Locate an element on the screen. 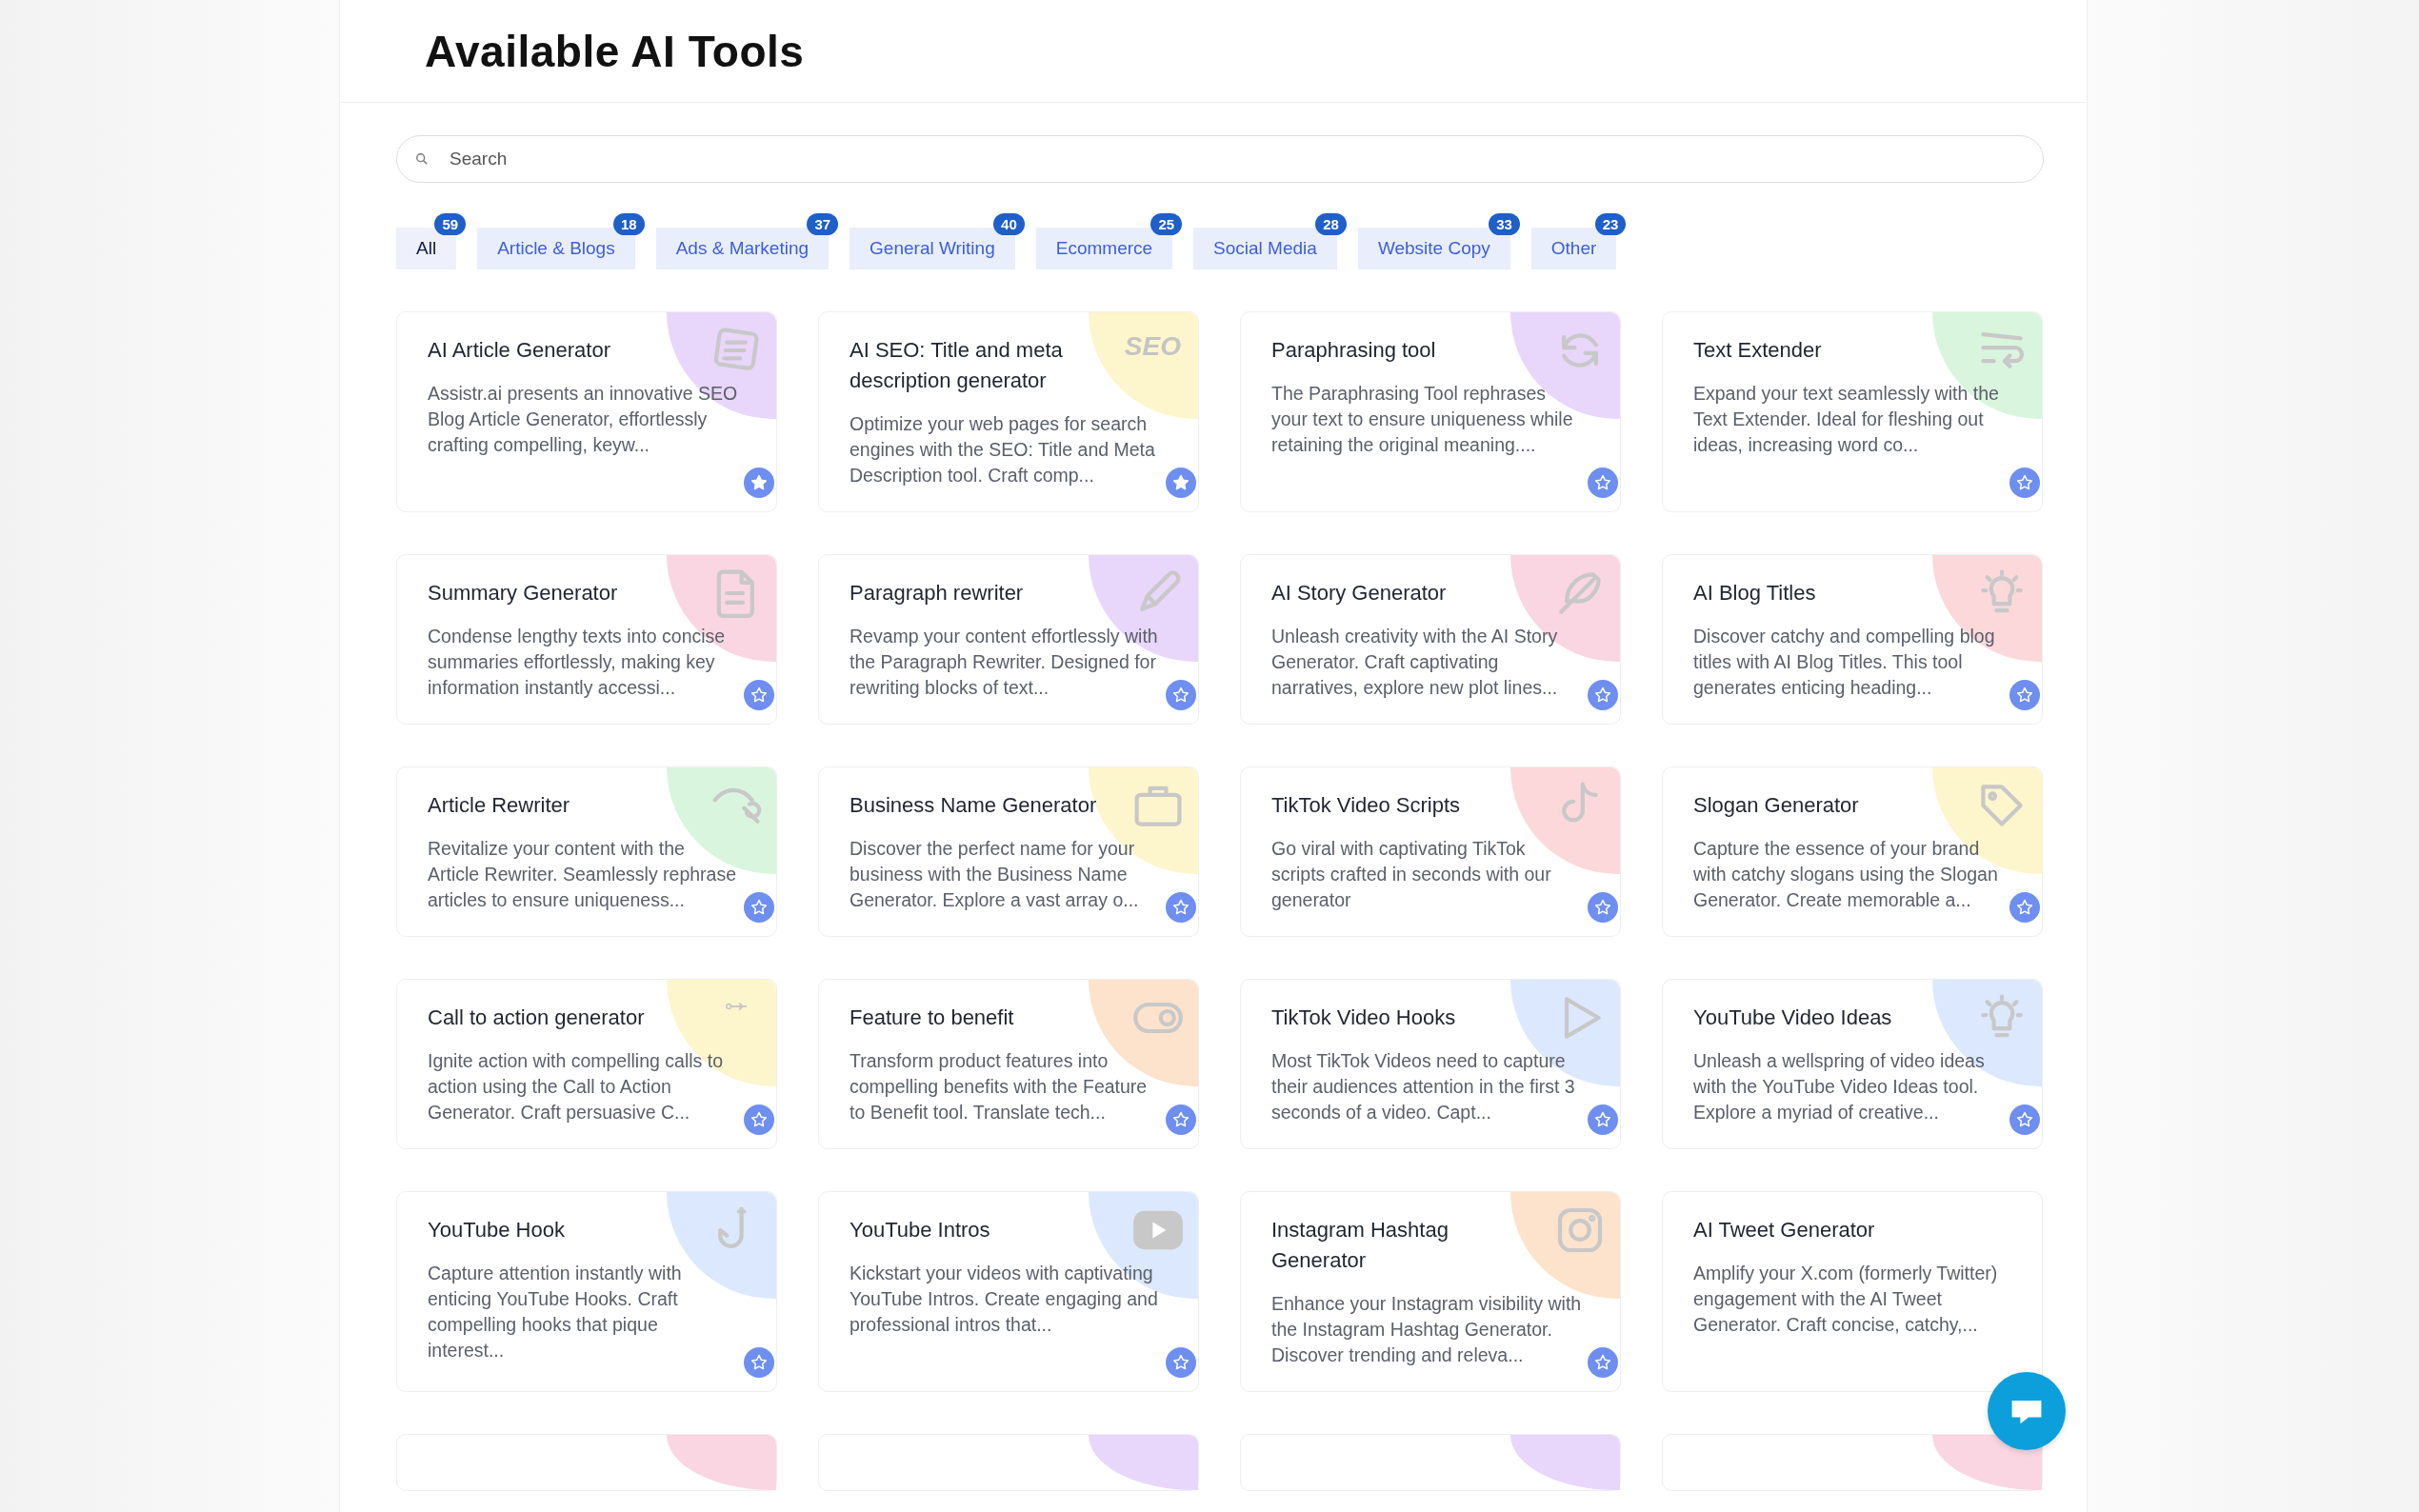  card-title: Paraphrasing tool is located at coordinates (1354, 350).